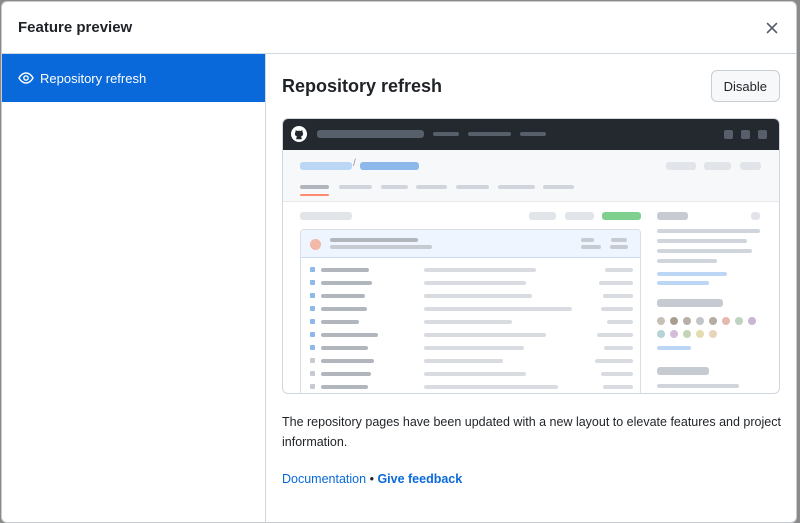 This screenshot has width=800, height=523. Describe the element at coordinates (324, 479) in the screenshot. I see `documentation-link: Documentation` at that location.